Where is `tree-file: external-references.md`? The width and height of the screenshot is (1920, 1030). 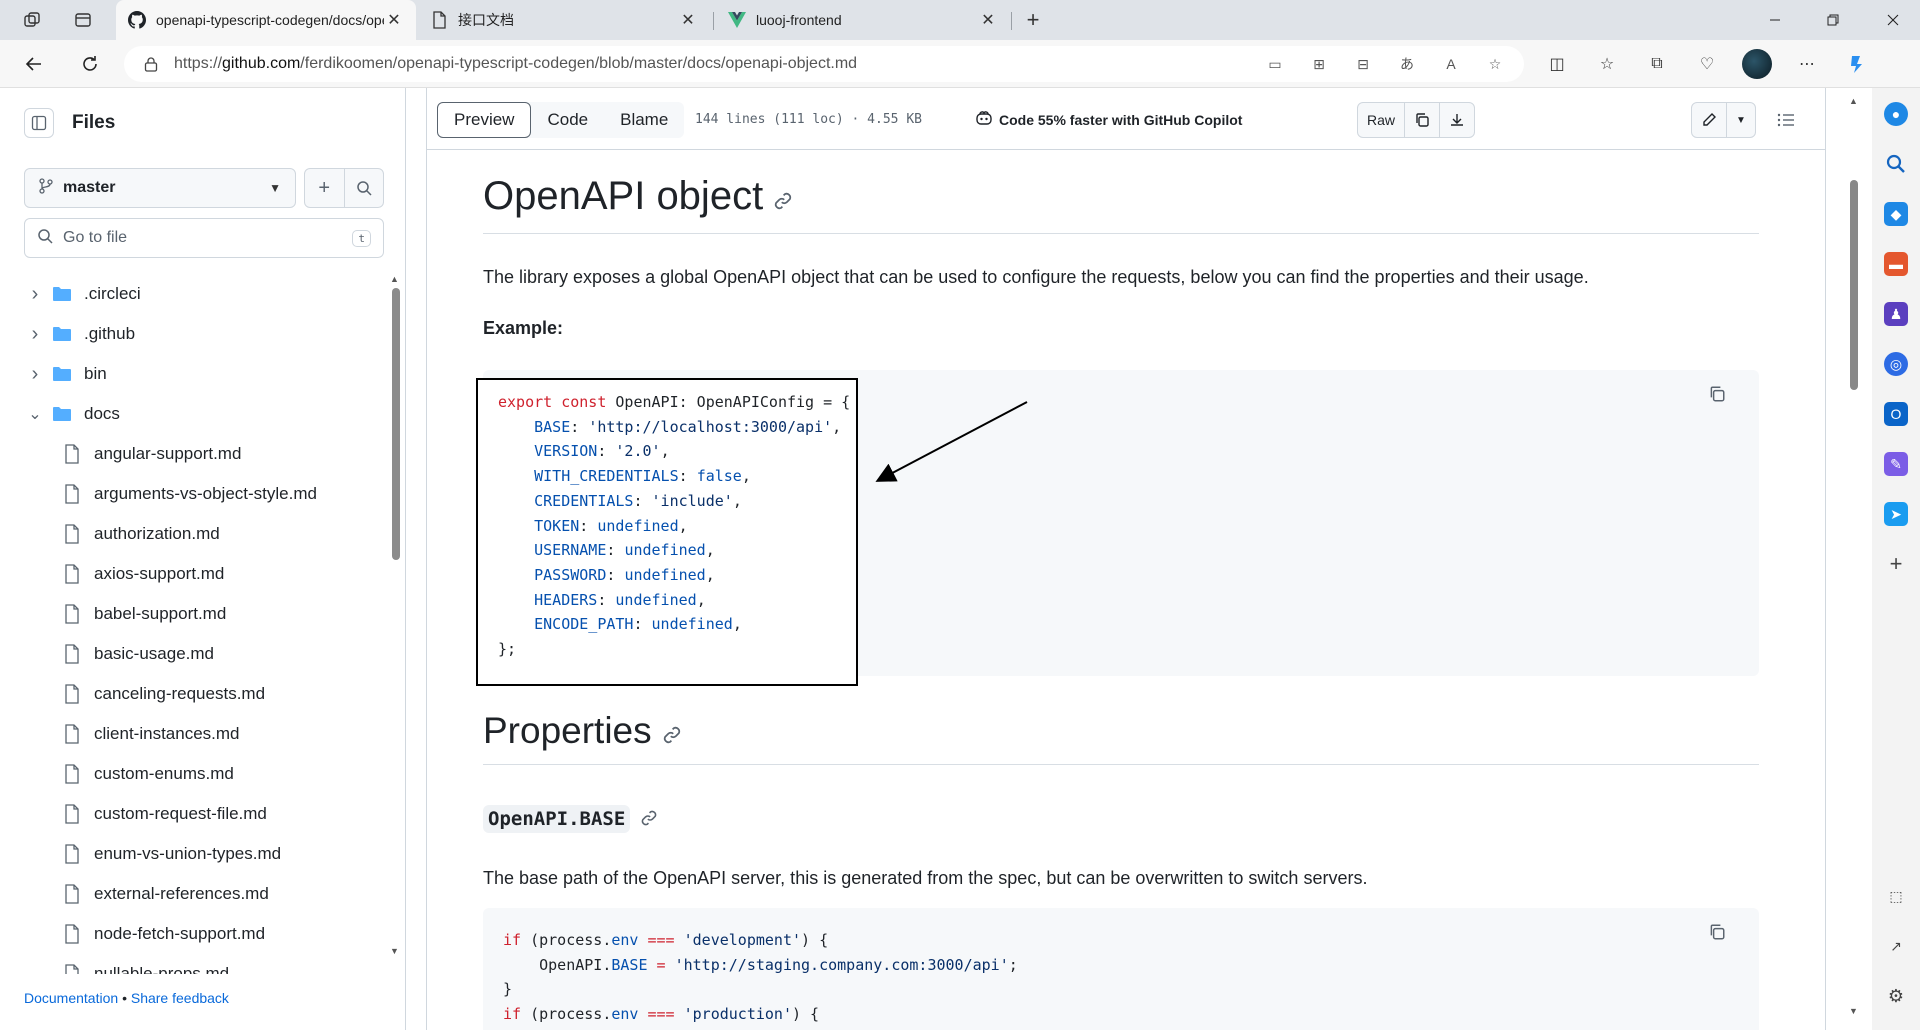
tree-file: external-references.md is located at coordinates (190, 894).